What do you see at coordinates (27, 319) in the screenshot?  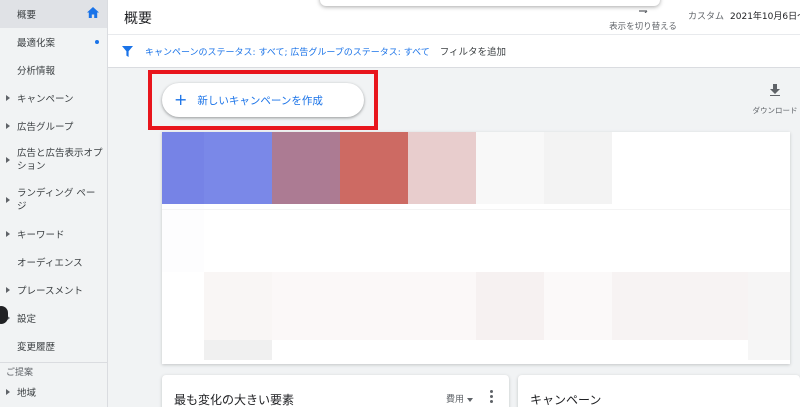 I see `sidebar-item-label: 設定` at bounding box center [27, 319].